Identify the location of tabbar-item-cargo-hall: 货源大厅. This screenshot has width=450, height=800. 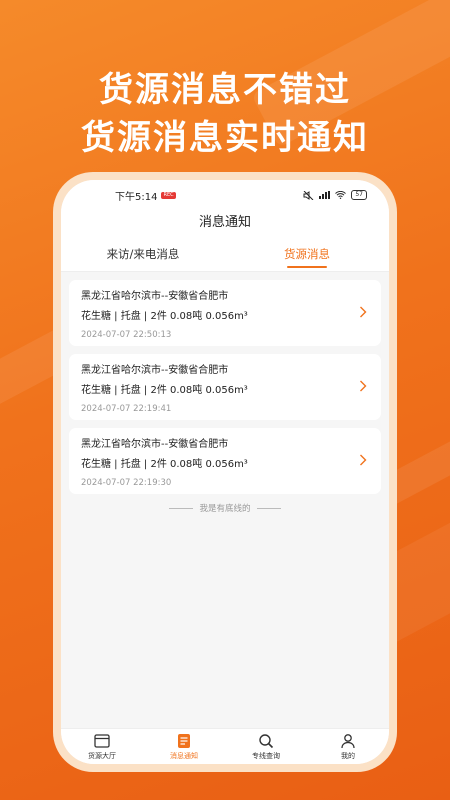
(102, 746).